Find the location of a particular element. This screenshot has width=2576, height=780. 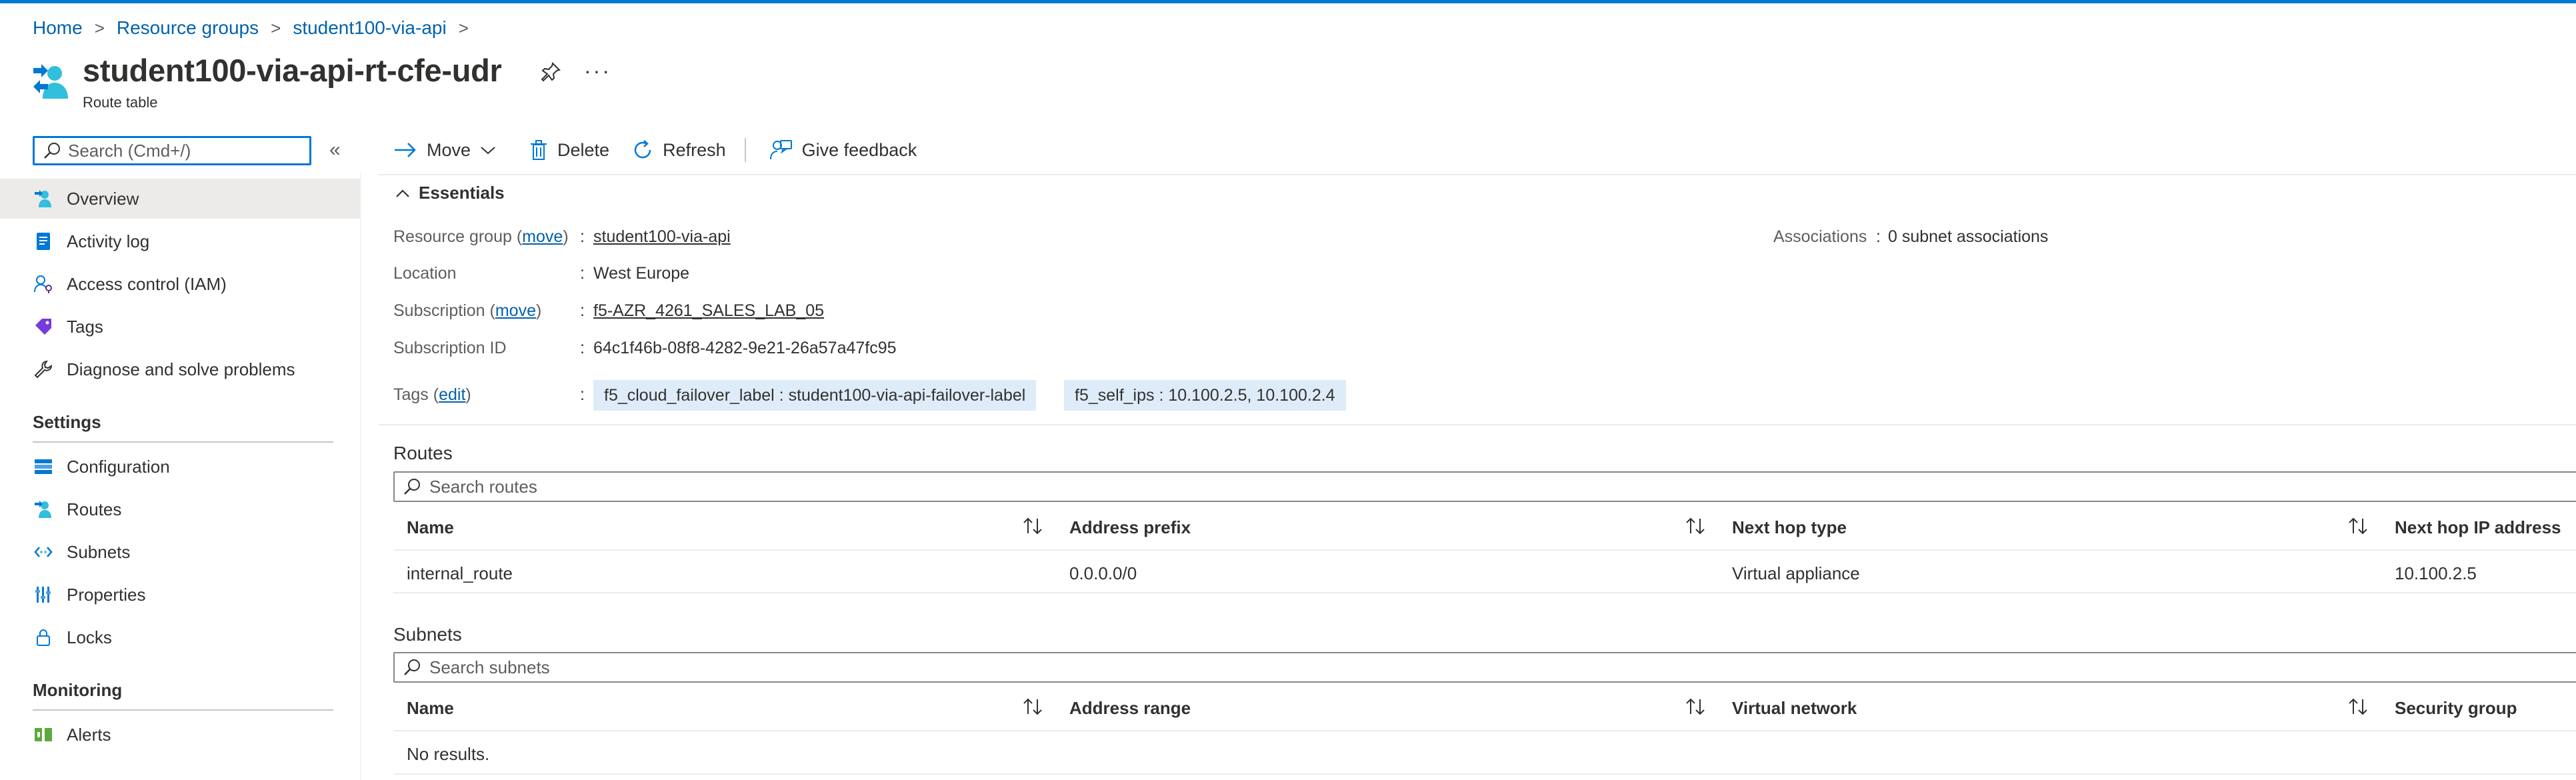

monitoring-section-header: Monitoring is located at coordinates (78, 690).